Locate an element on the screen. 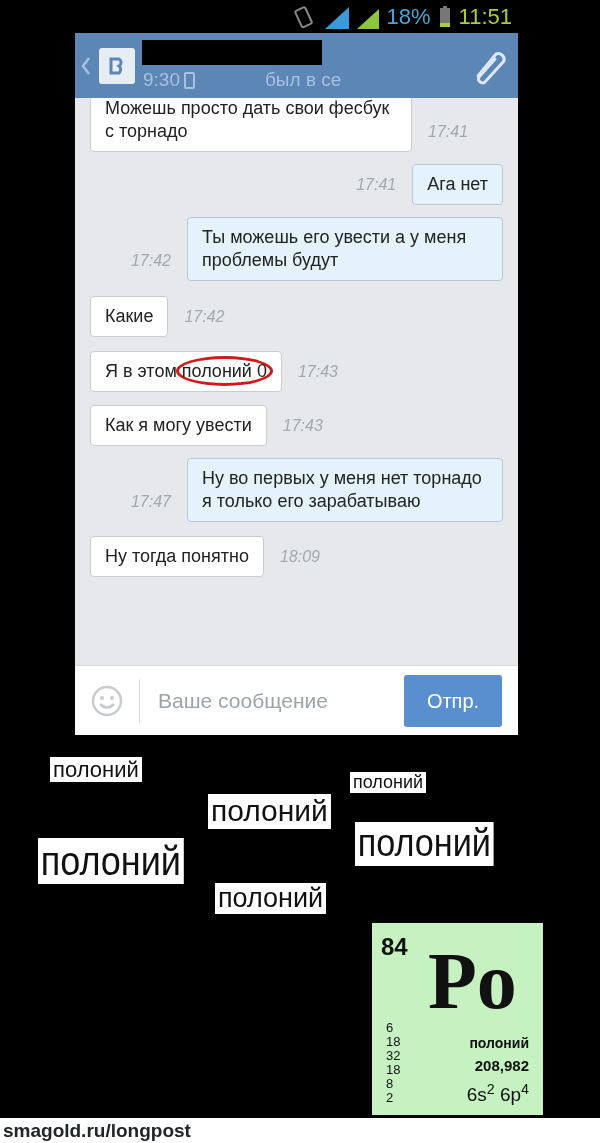  shell-count: 8 is located at coordinates (390, 1084).